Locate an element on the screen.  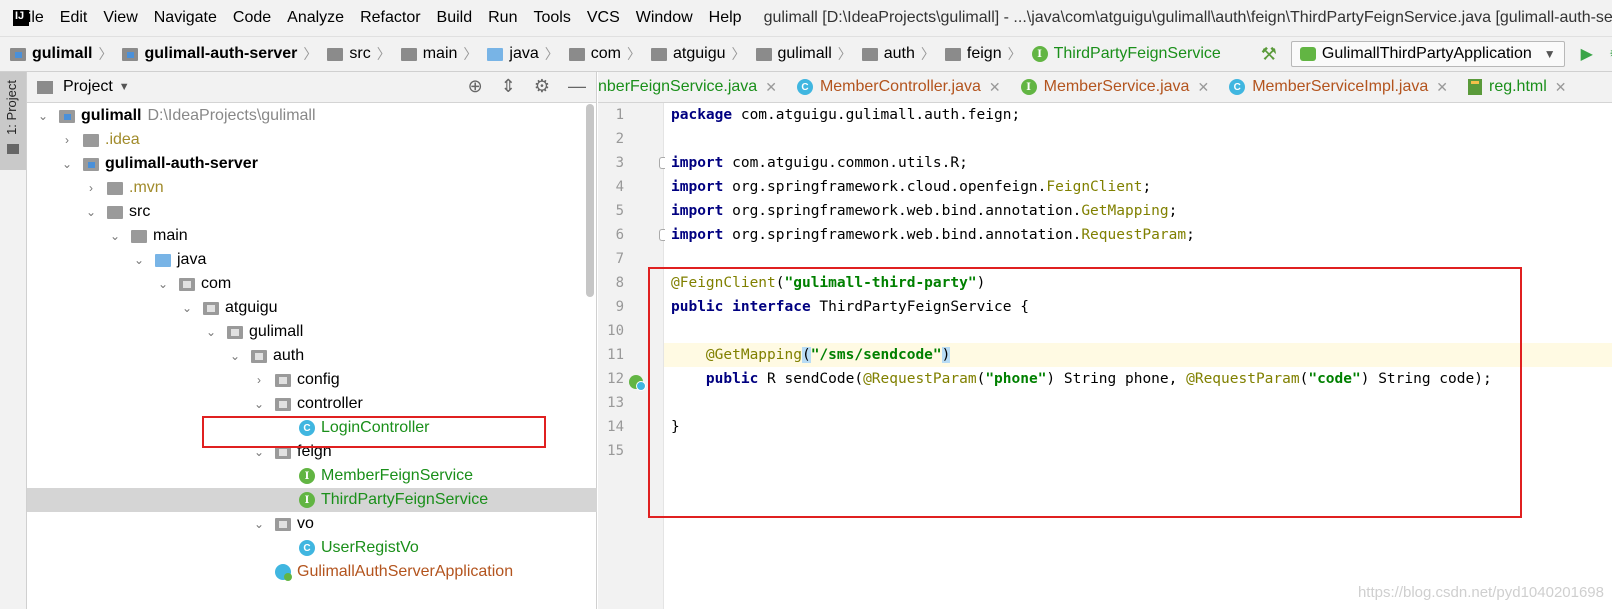
tree-item: GulimallAuthServerApplication is located at coordinates (312, 572).